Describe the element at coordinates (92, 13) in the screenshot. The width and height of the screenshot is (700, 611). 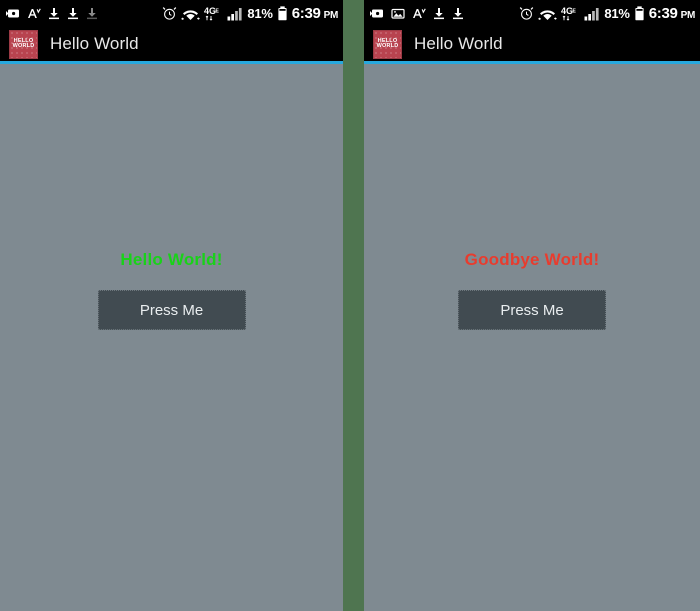
I see `download-faded-icon` at that location.